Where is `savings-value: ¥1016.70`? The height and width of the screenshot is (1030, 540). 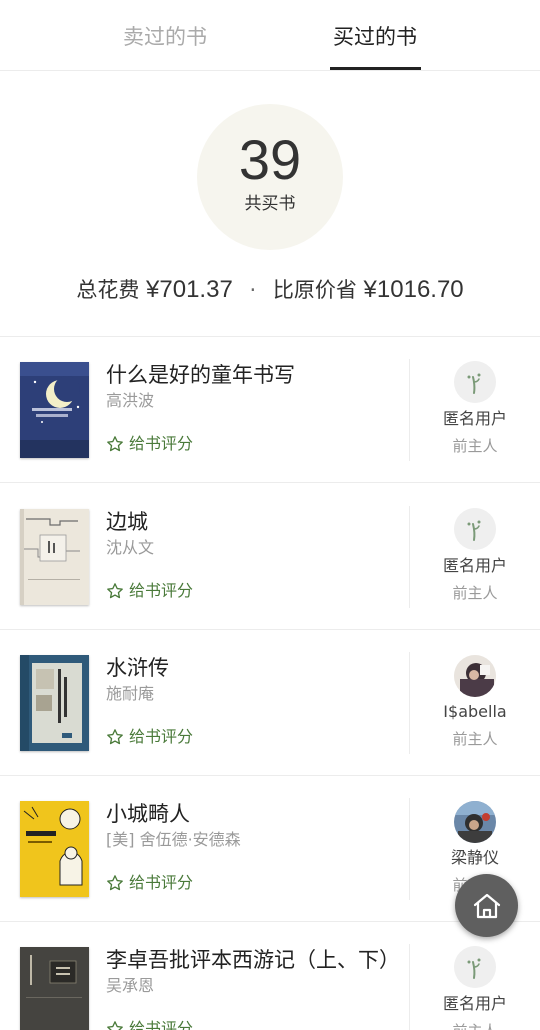
savings-value: ¥1016.70 is located at coordinates (413, 289).